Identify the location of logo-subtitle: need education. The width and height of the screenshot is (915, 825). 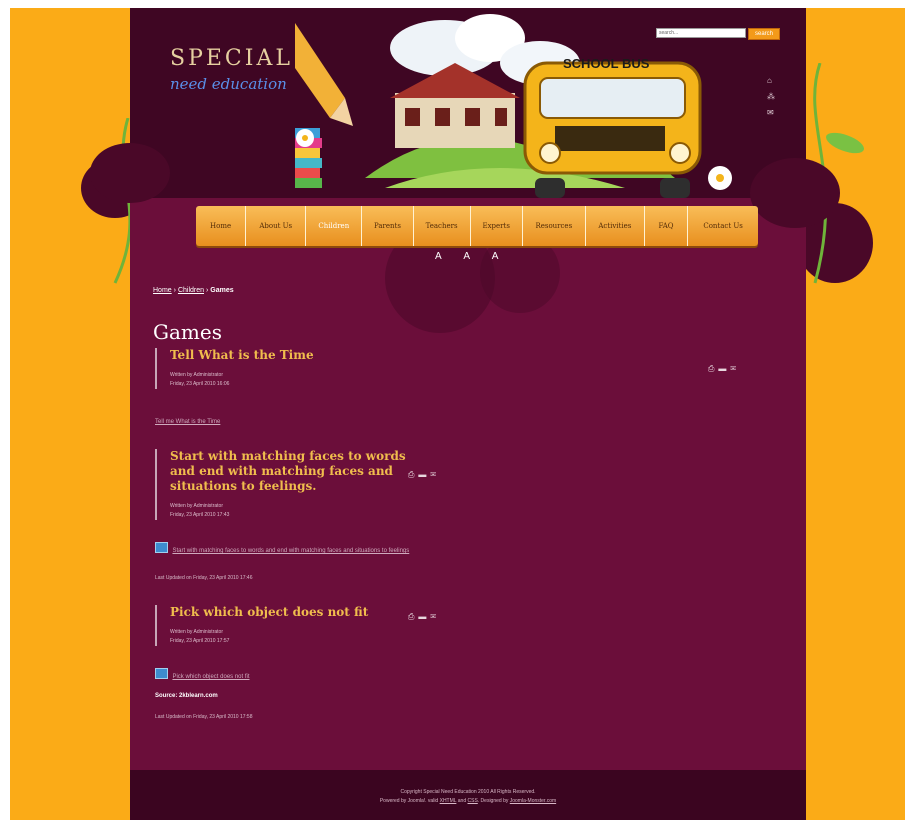
(228, 84).